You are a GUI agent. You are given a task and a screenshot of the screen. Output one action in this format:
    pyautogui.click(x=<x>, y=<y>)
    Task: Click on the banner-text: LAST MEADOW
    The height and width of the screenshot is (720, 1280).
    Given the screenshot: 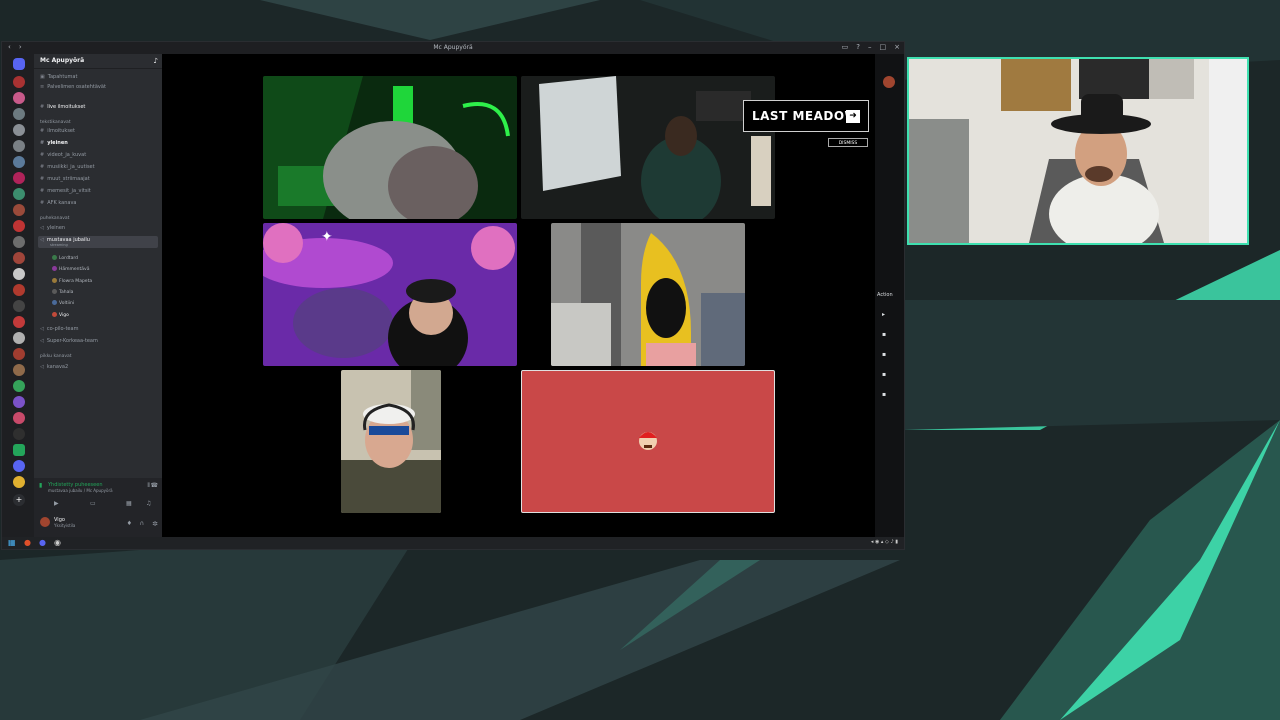 What is the action you would take?
    pyautogui.click(x=805, y=116)
    